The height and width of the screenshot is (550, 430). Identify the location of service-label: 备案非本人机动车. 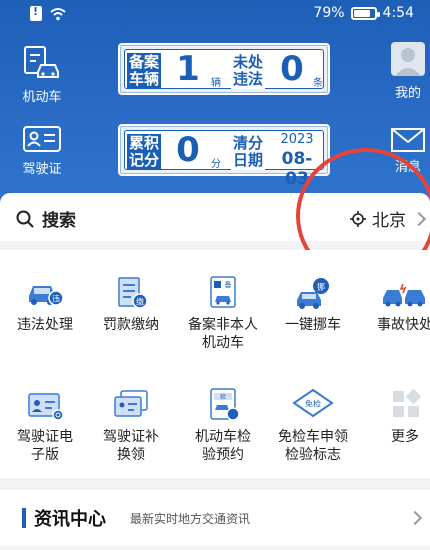
(223, 334).